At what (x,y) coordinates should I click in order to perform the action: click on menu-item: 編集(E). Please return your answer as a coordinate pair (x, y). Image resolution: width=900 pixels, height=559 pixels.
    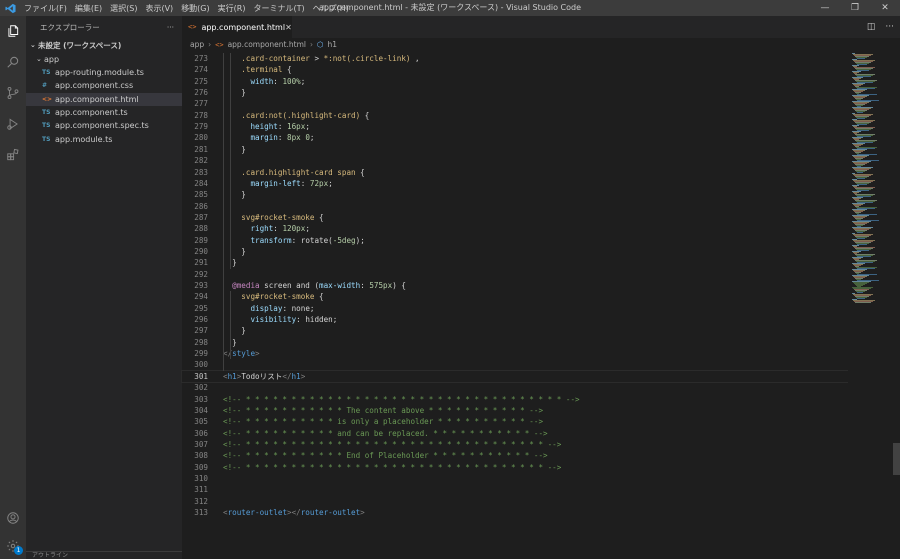
    Looking at the image, I should click on (88, 8).